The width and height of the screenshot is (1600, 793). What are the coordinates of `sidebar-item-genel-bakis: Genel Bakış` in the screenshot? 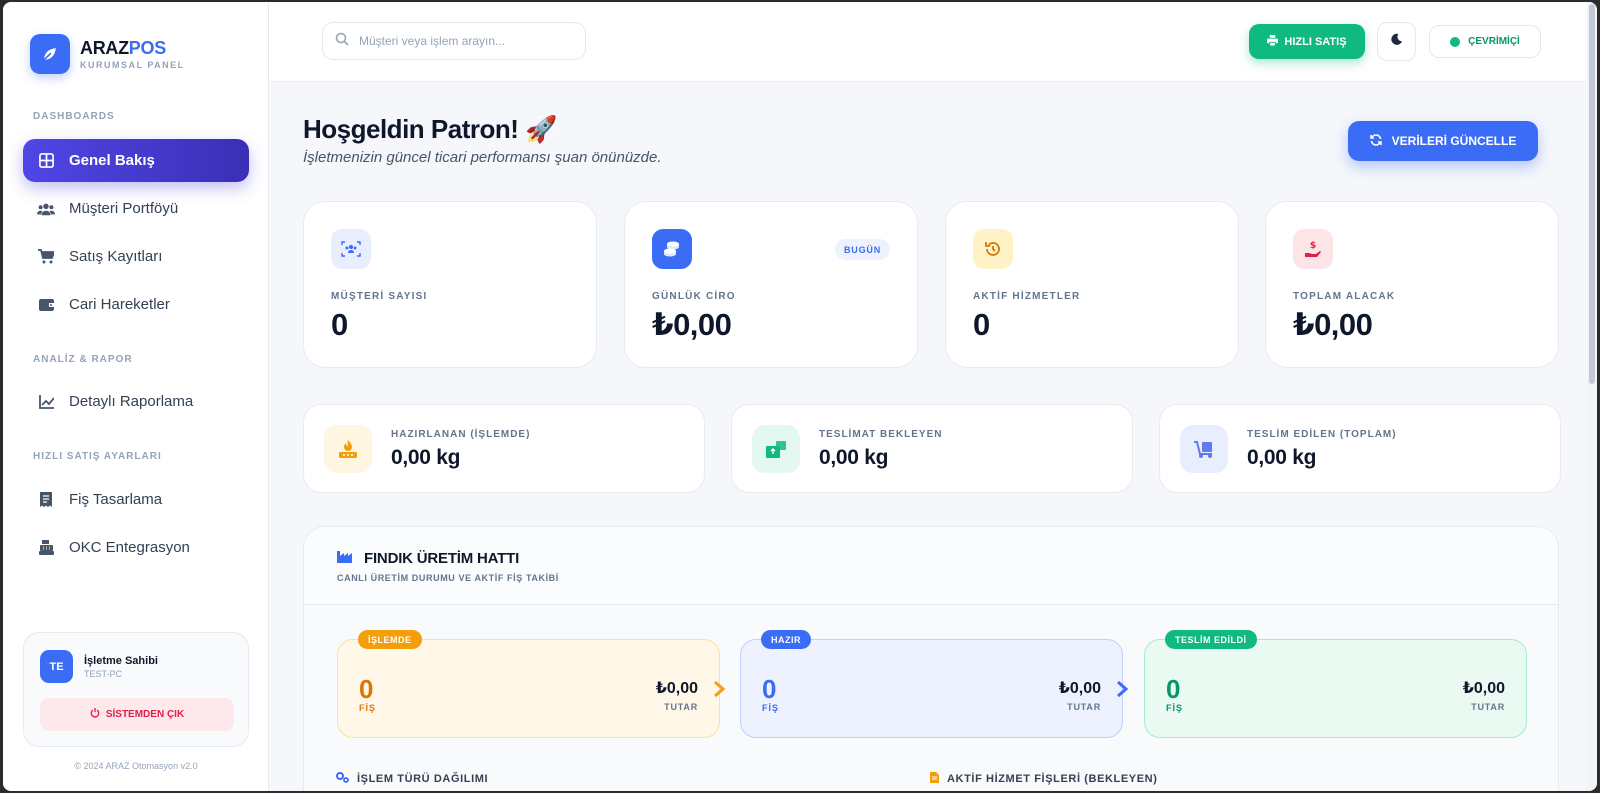 It's located at (136, 160).